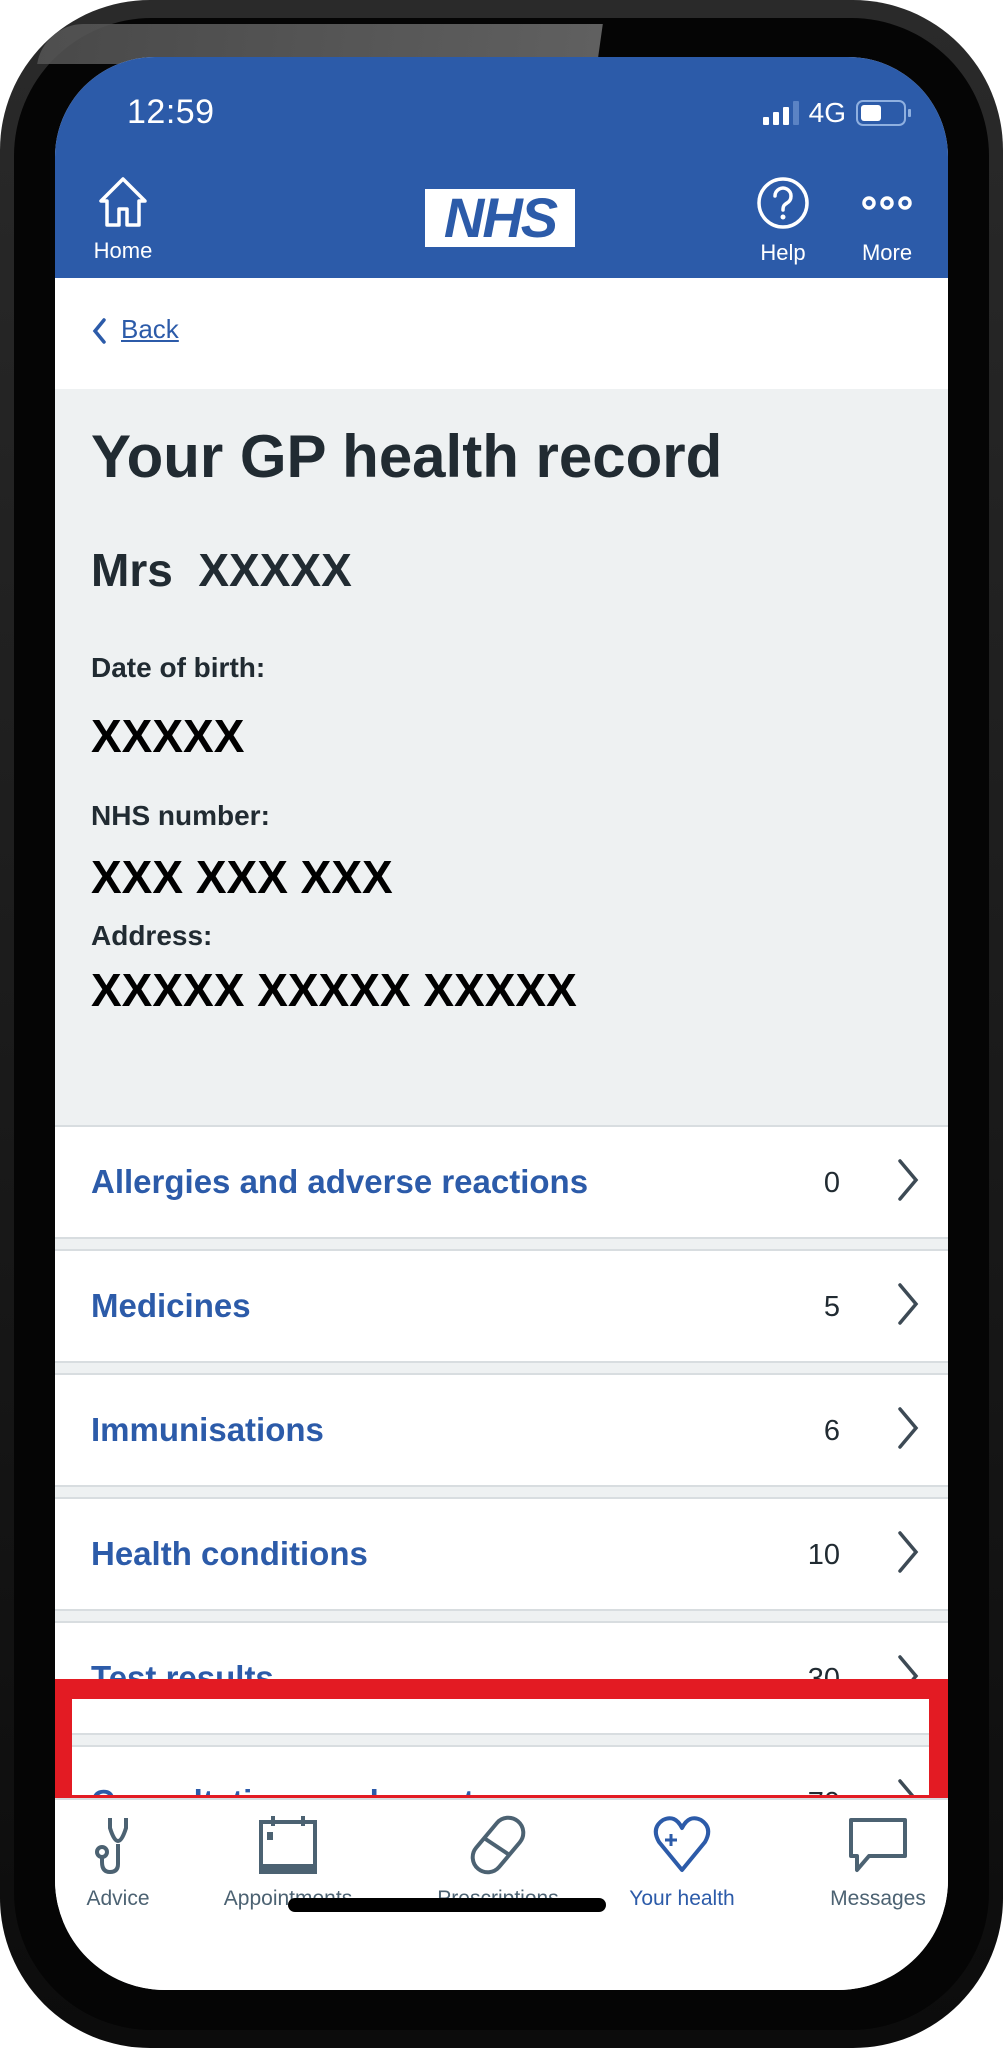 Image resolution: width=1003 pixels, height=2048 pixels. What do you see at coordinates (823, 1555) in the screenshot?
I see `record-count: 10` at bounding box center [823, 1555].